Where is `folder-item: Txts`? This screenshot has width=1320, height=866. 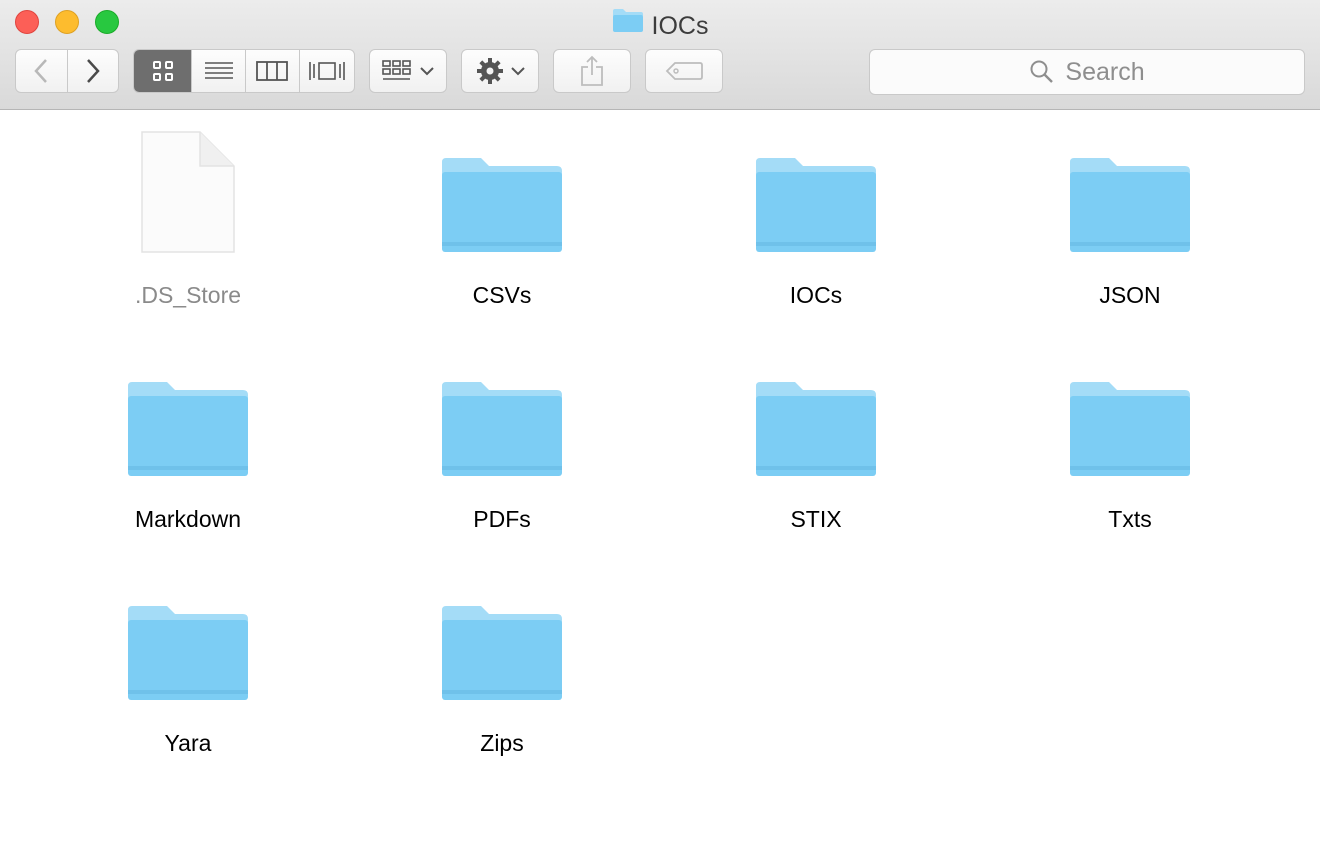
folder-item: Txts is located at coordinates (1130, 443).